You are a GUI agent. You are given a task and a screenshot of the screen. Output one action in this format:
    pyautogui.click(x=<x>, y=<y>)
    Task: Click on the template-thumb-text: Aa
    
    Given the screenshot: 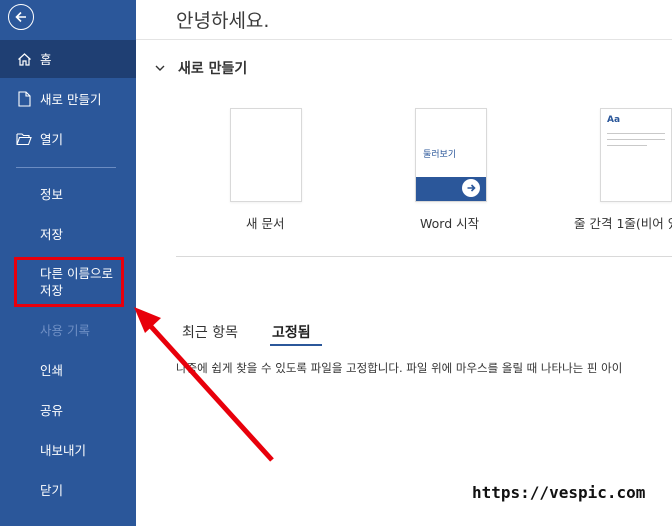 What is the action you would take?
    pyautogui.click(x=614, y=120)
    